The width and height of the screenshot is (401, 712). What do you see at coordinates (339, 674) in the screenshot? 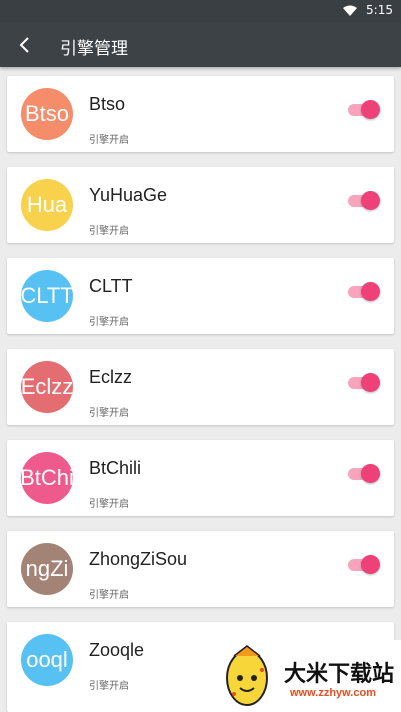
I see `watermark-title: 大米下载站` at bounding box center [339, 674].